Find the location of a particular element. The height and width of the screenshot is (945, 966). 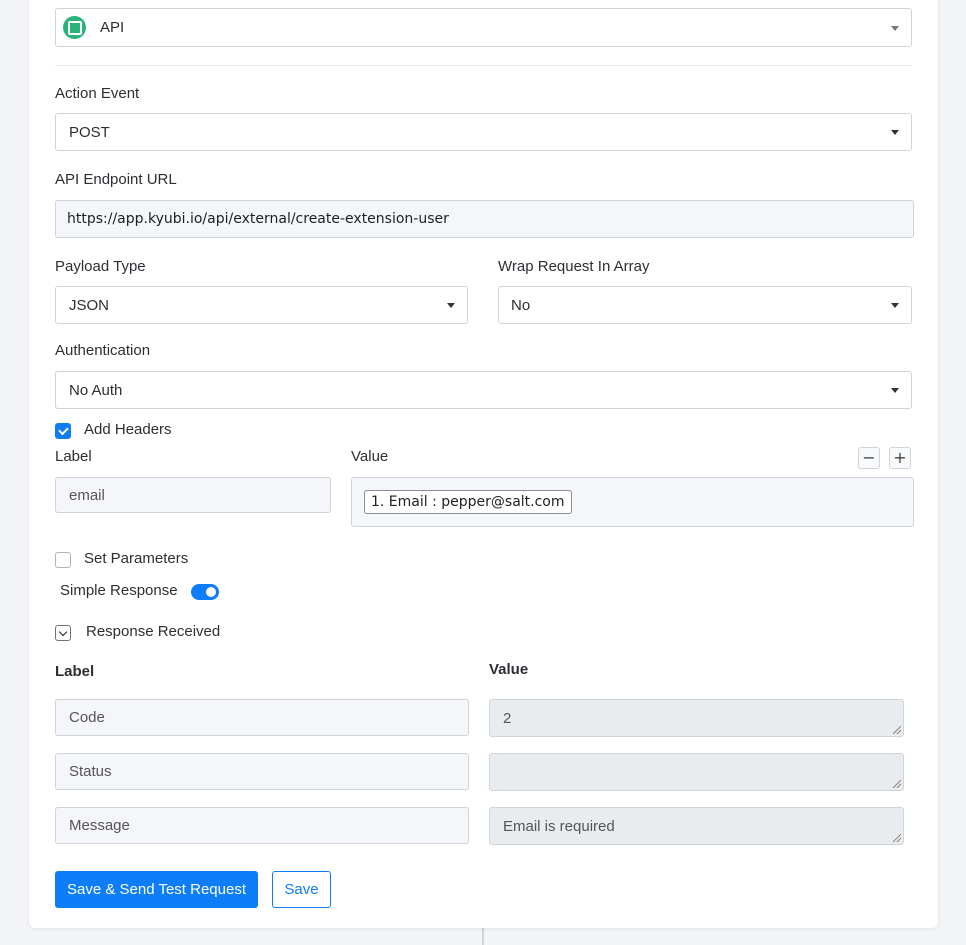

headers-value-column: Value is located at coordinates (370, 456).